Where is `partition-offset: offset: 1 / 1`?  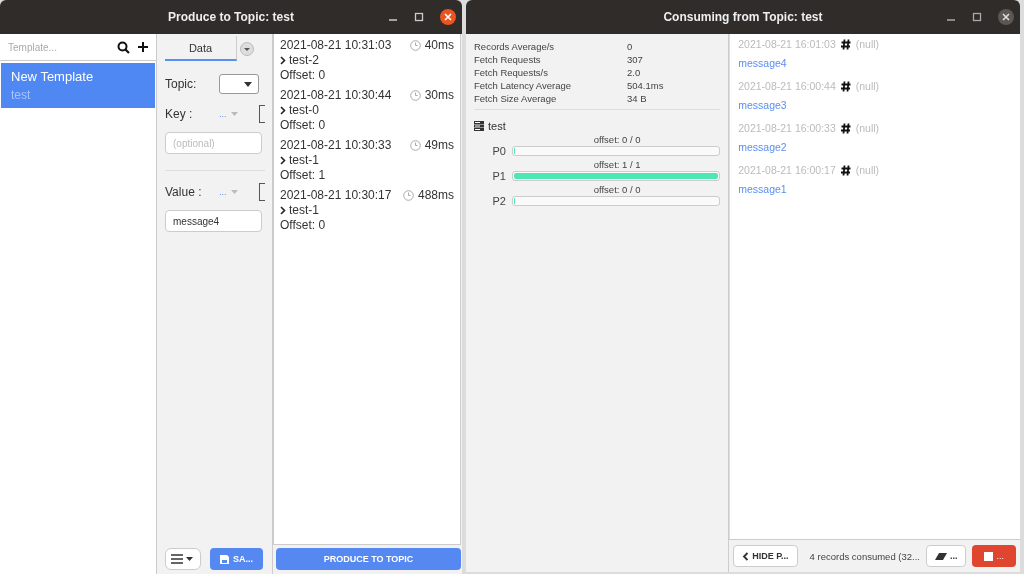 partition-offset: offset: 1 / 1 is located at coordinates (617, 164).